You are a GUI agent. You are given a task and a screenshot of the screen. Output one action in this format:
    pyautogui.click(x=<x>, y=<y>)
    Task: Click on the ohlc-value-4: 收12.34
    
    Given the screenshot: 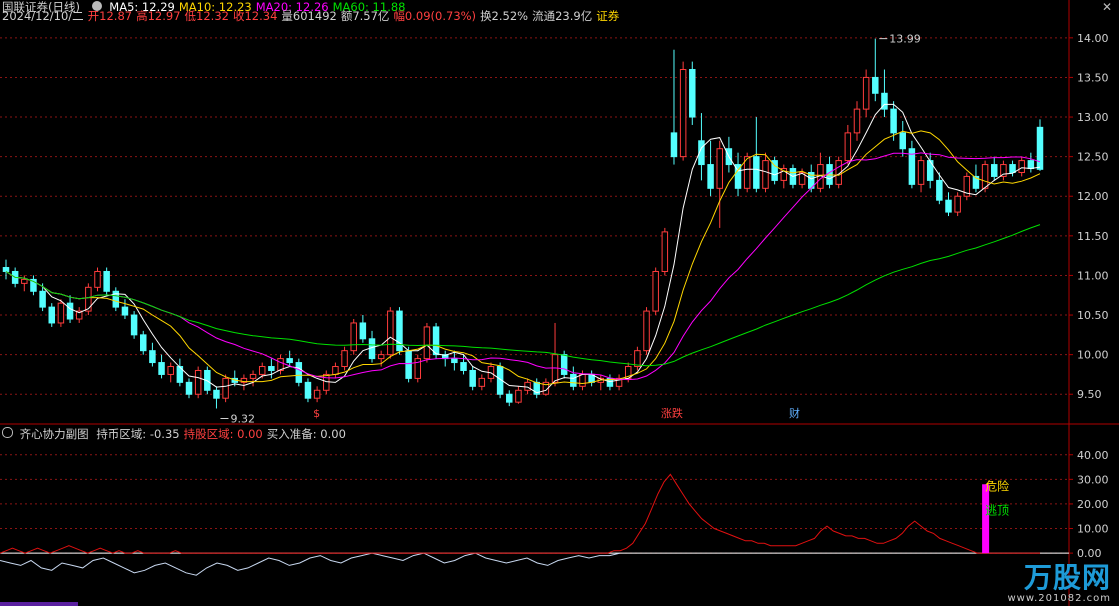 What is the action you would take?
    pyautogui.click(x=255, y=16)
    